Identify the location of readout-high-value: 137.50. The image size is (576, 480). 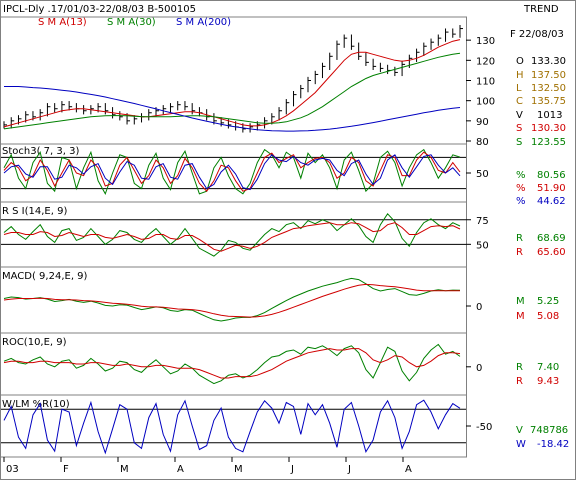
(548, 75).